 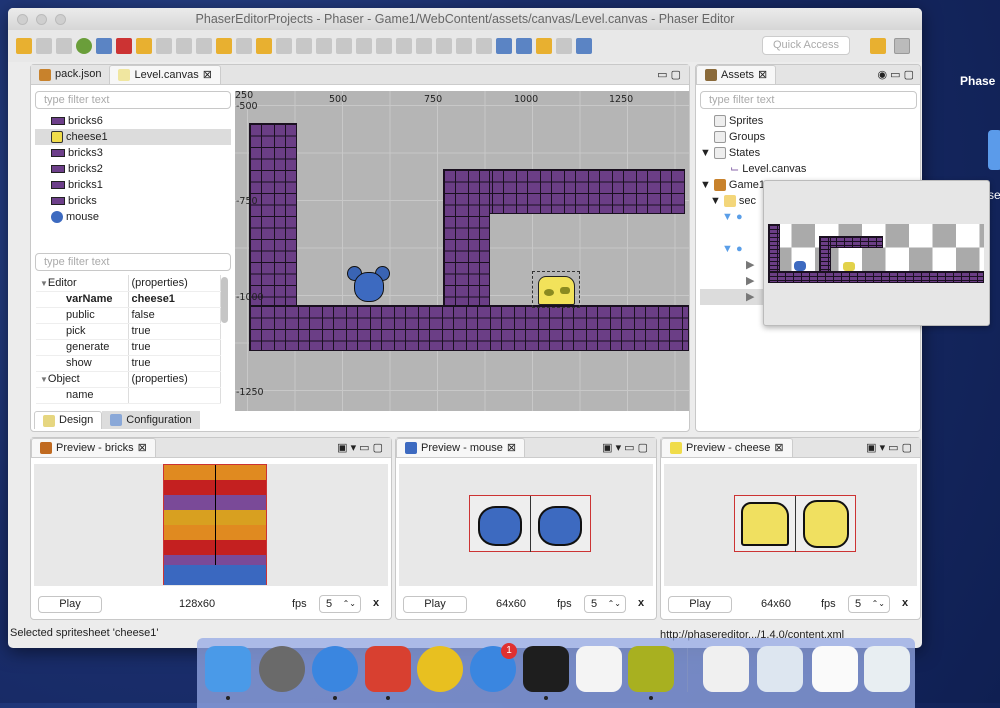 I want to click on dock-textedit-icon, so click(x=599, y=669).